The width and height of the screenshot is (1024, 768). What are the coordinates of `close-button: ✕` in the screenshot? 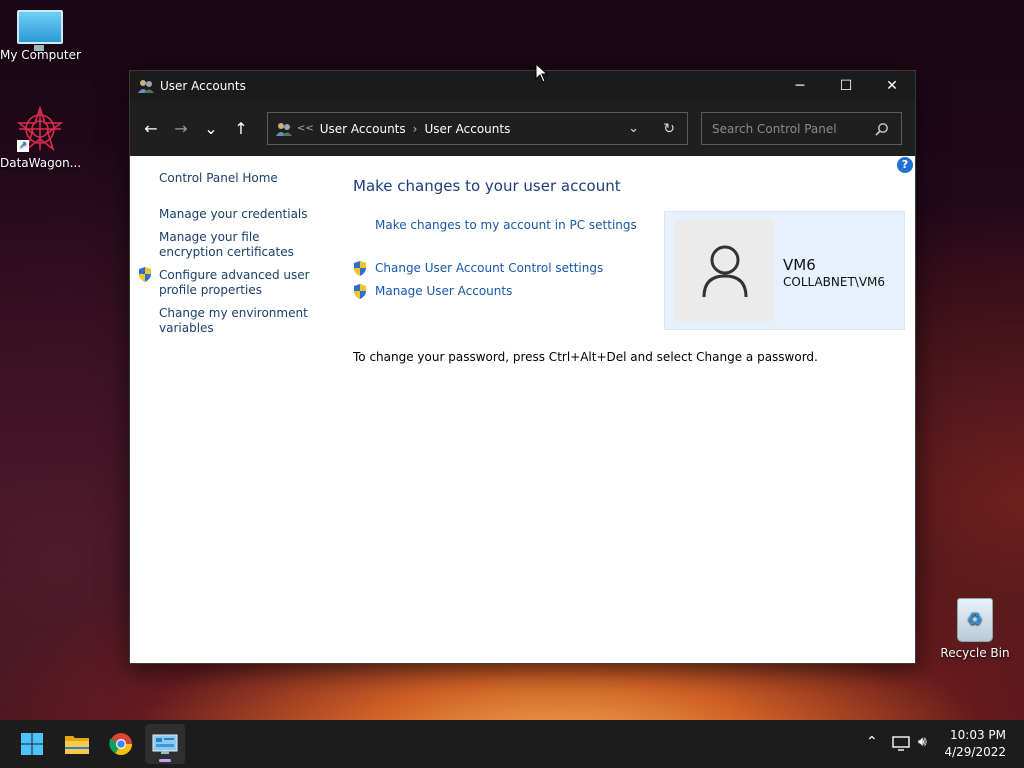 It's located at (892, 86).